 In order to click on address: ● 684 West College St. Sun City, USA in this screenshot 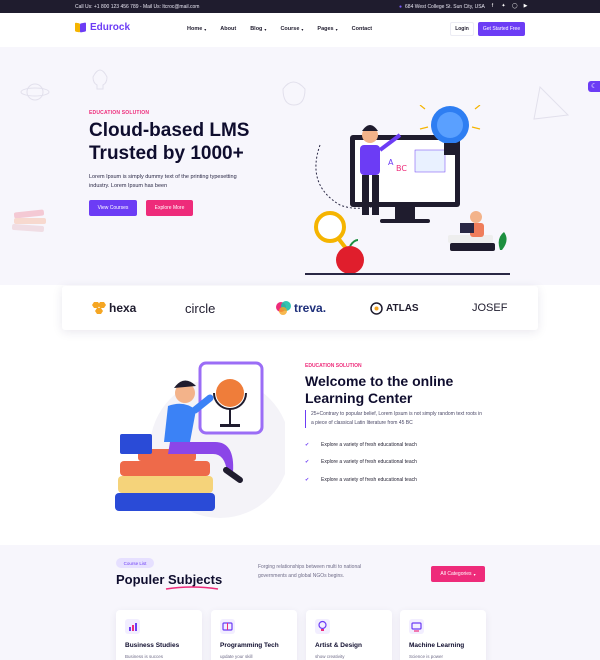, I will do `click(442, 7)`.